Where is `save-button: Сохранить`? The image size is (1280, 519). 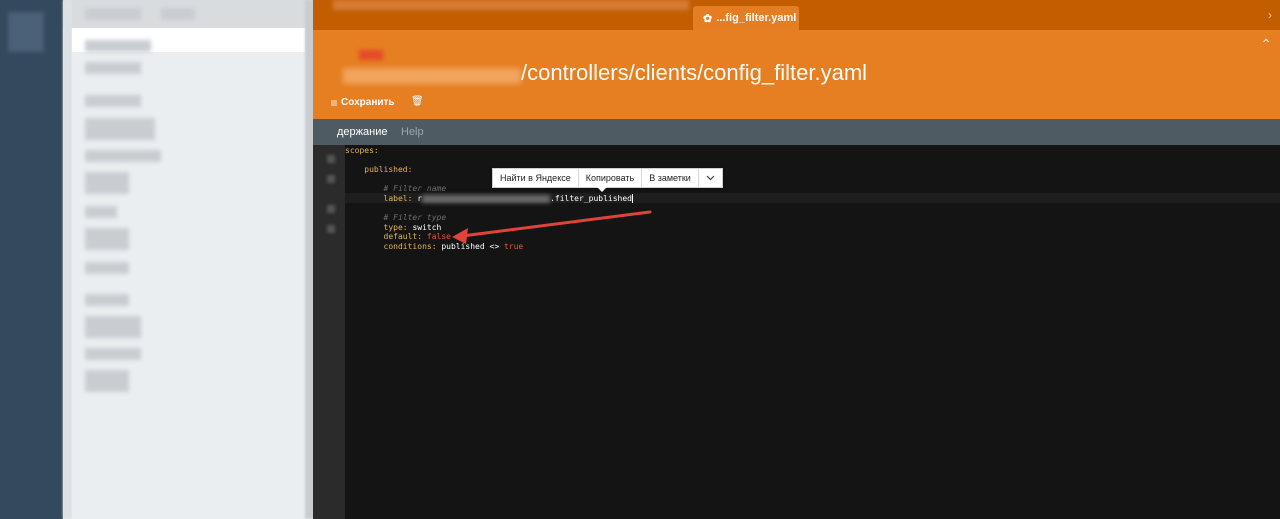 save-button: Сохранить is located at coordinates (363, 102).